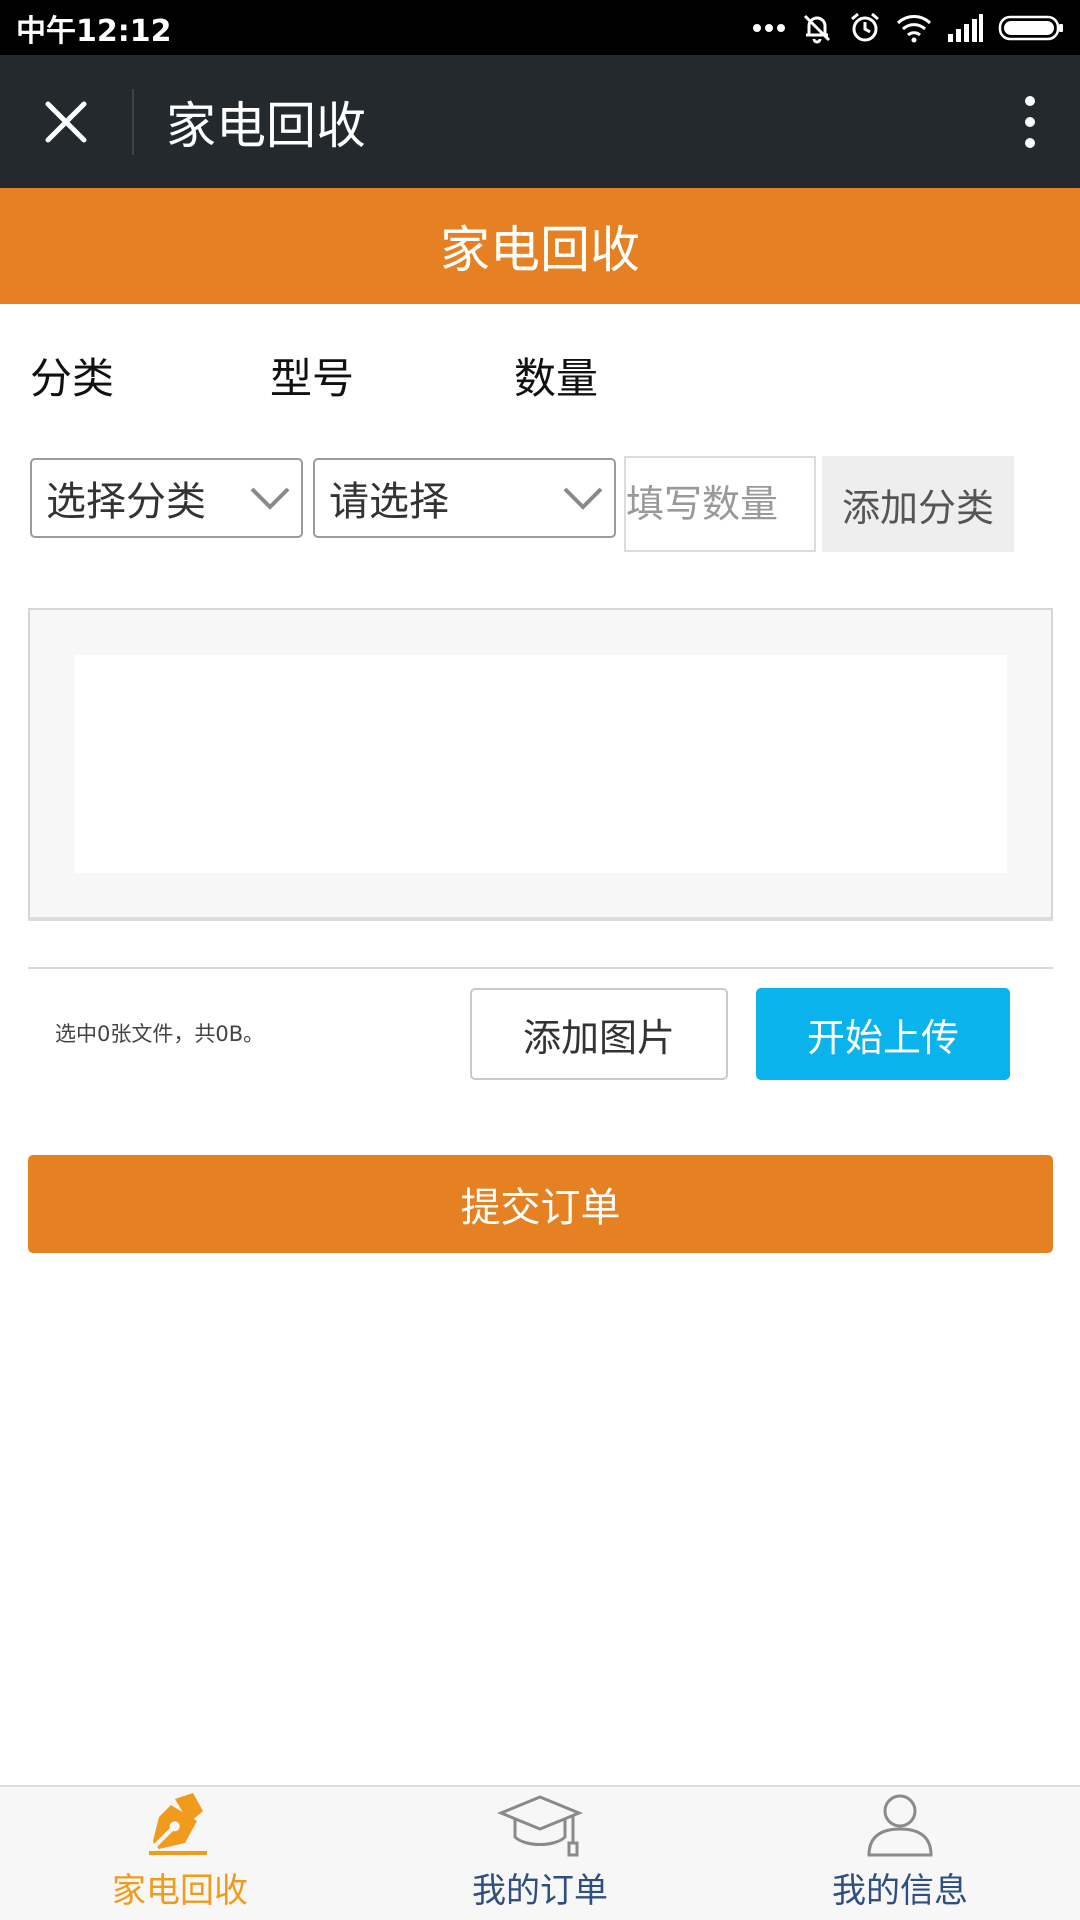 Image resolution: width=1080 pixels, height=1920 pixels. I want to click on file-selection-info: 选中0张文件，共0B。, so click(160, 1034).